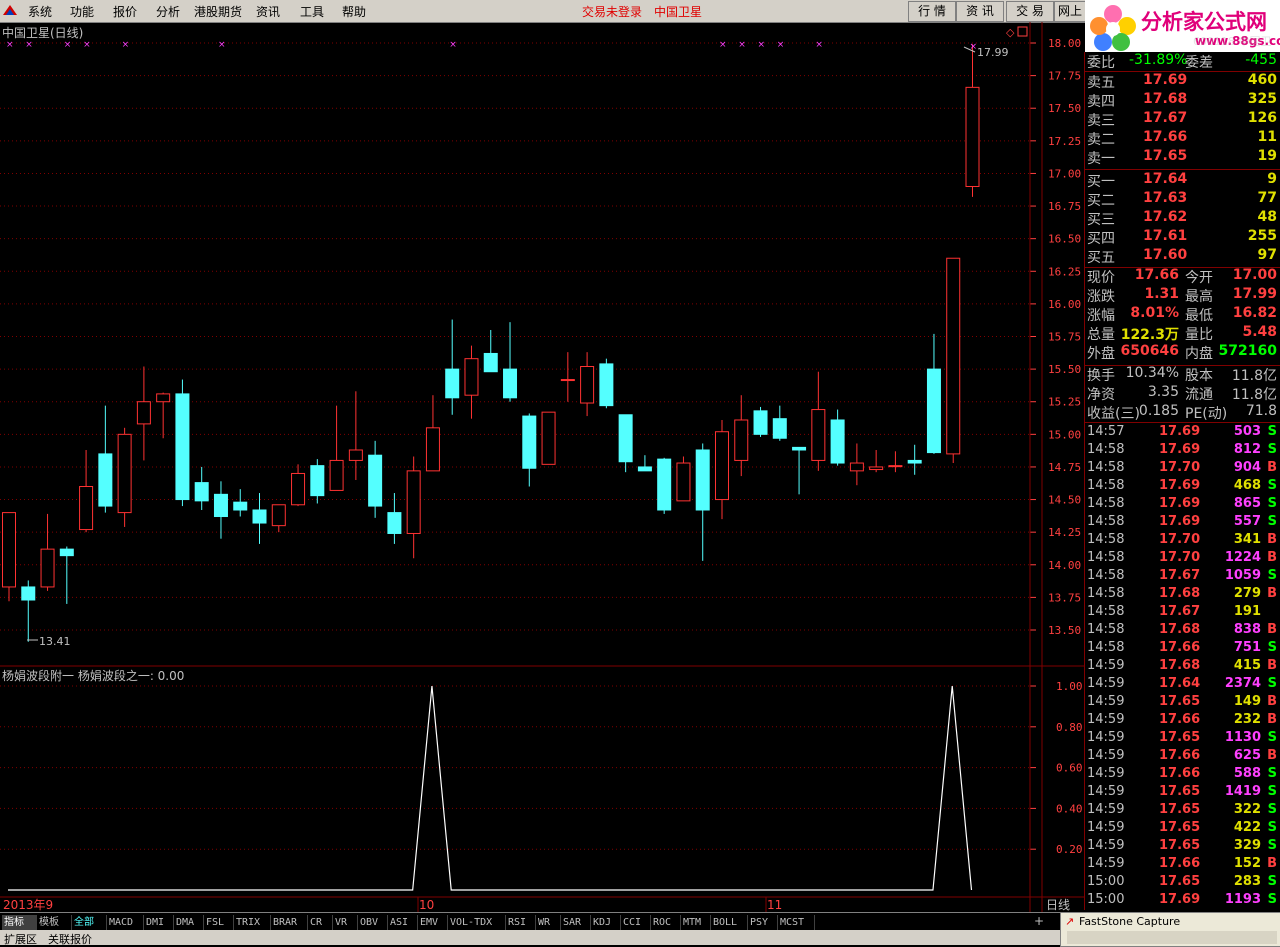 This screenshot has height=947, width=1280. What do you see at coordinates (1064, 239) in the screenshot?
I see `y-tick-label: 16.50` at bounding box center [1064, 239].